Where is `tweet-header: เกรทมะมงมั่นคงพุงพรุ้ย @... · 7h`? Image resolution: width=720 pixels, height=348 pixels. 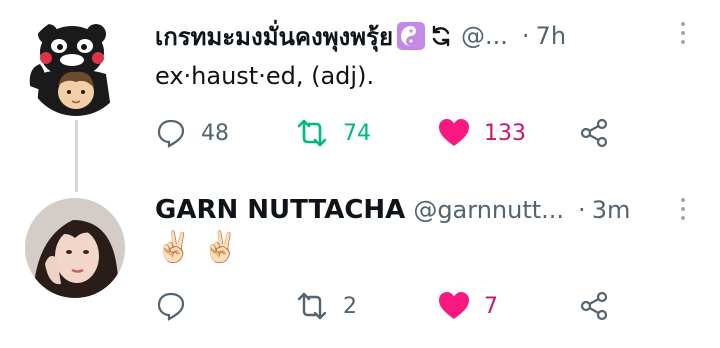
tweet-header: เกรทมะมงมั่นคงพุงพรุ้ย @... · 7h is located at coordinates (360, 36).